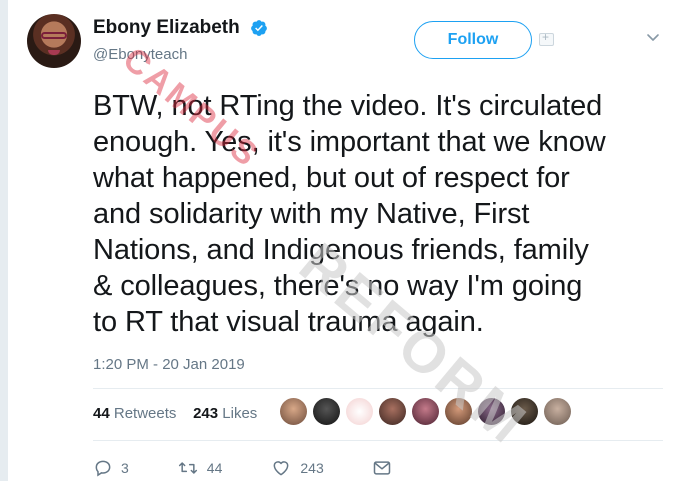 This screenshot has width=676, height=481. What do you see at coordinates (134, 413) in the screenshot?
I see `retweets-stat: 44 Retweets` at bounding box center [134, 413].